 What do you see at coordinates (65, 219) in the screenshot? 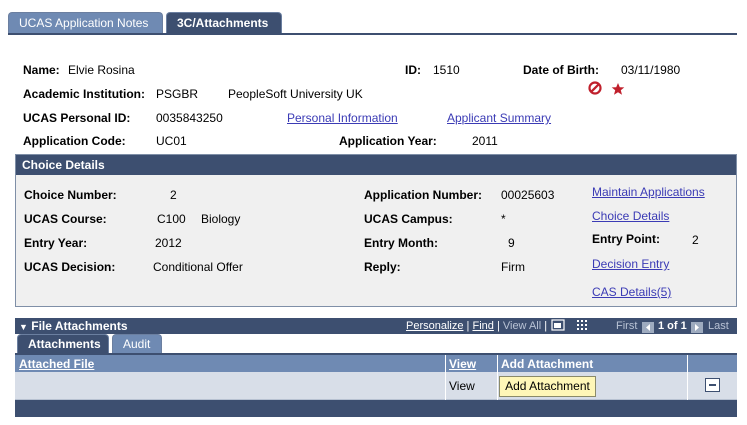
I see `ucas-course-label: UCAS Course:` at bounding box center [65, 219].